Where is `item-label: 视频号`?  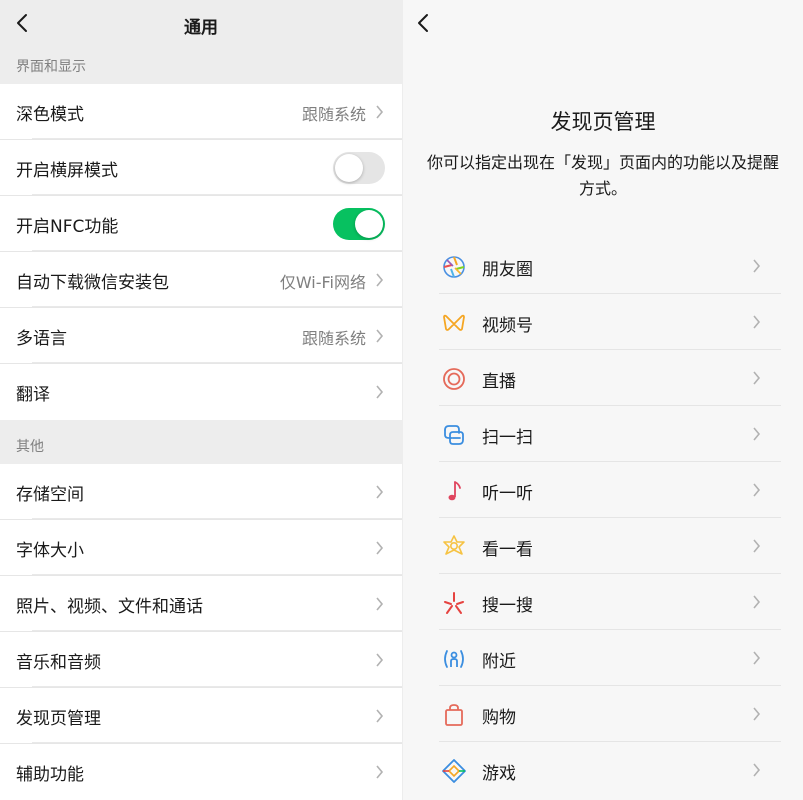 item-label: 视频号 is located at coordinates (507, 326).